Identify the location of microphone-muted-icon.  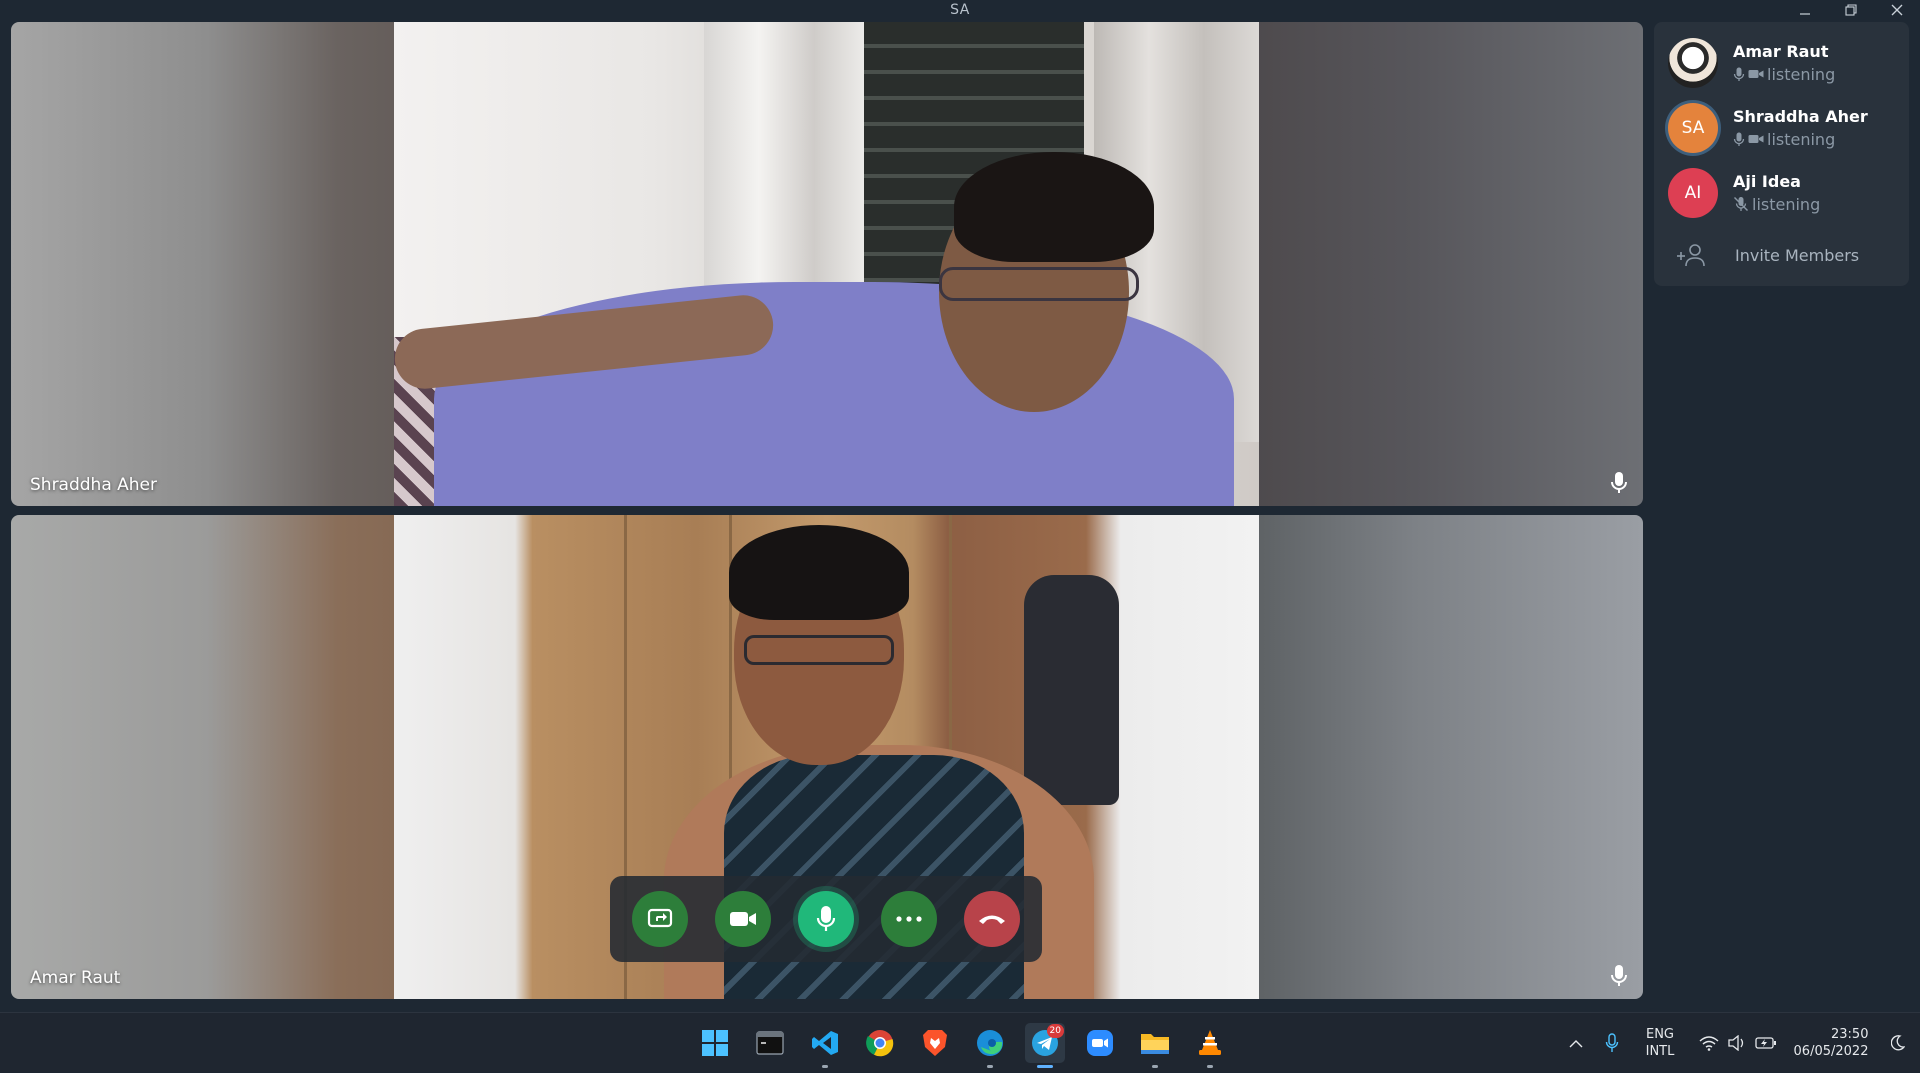
(1741, 204).